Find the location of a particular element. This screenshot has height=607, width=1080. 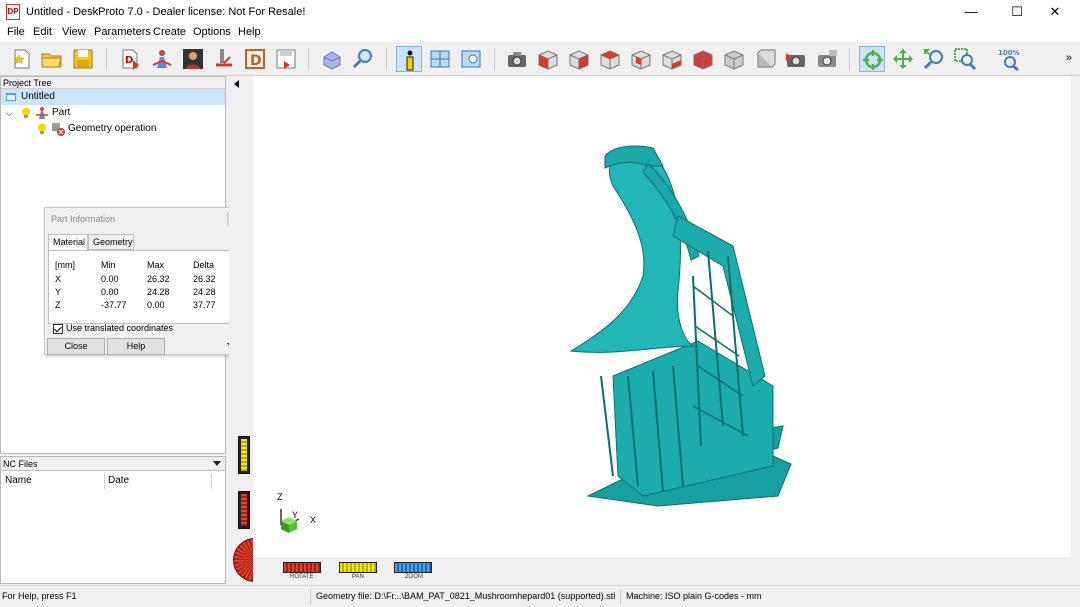

menu-parameters: Parameters is located at coordinates (122, 32).